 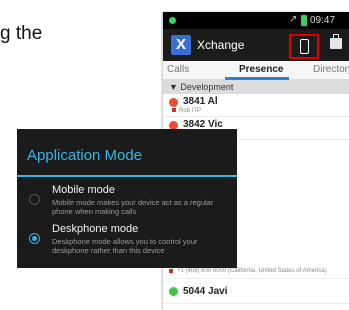 I want to click on group-header-development: ▼ Development, so click(x=256, y=87).